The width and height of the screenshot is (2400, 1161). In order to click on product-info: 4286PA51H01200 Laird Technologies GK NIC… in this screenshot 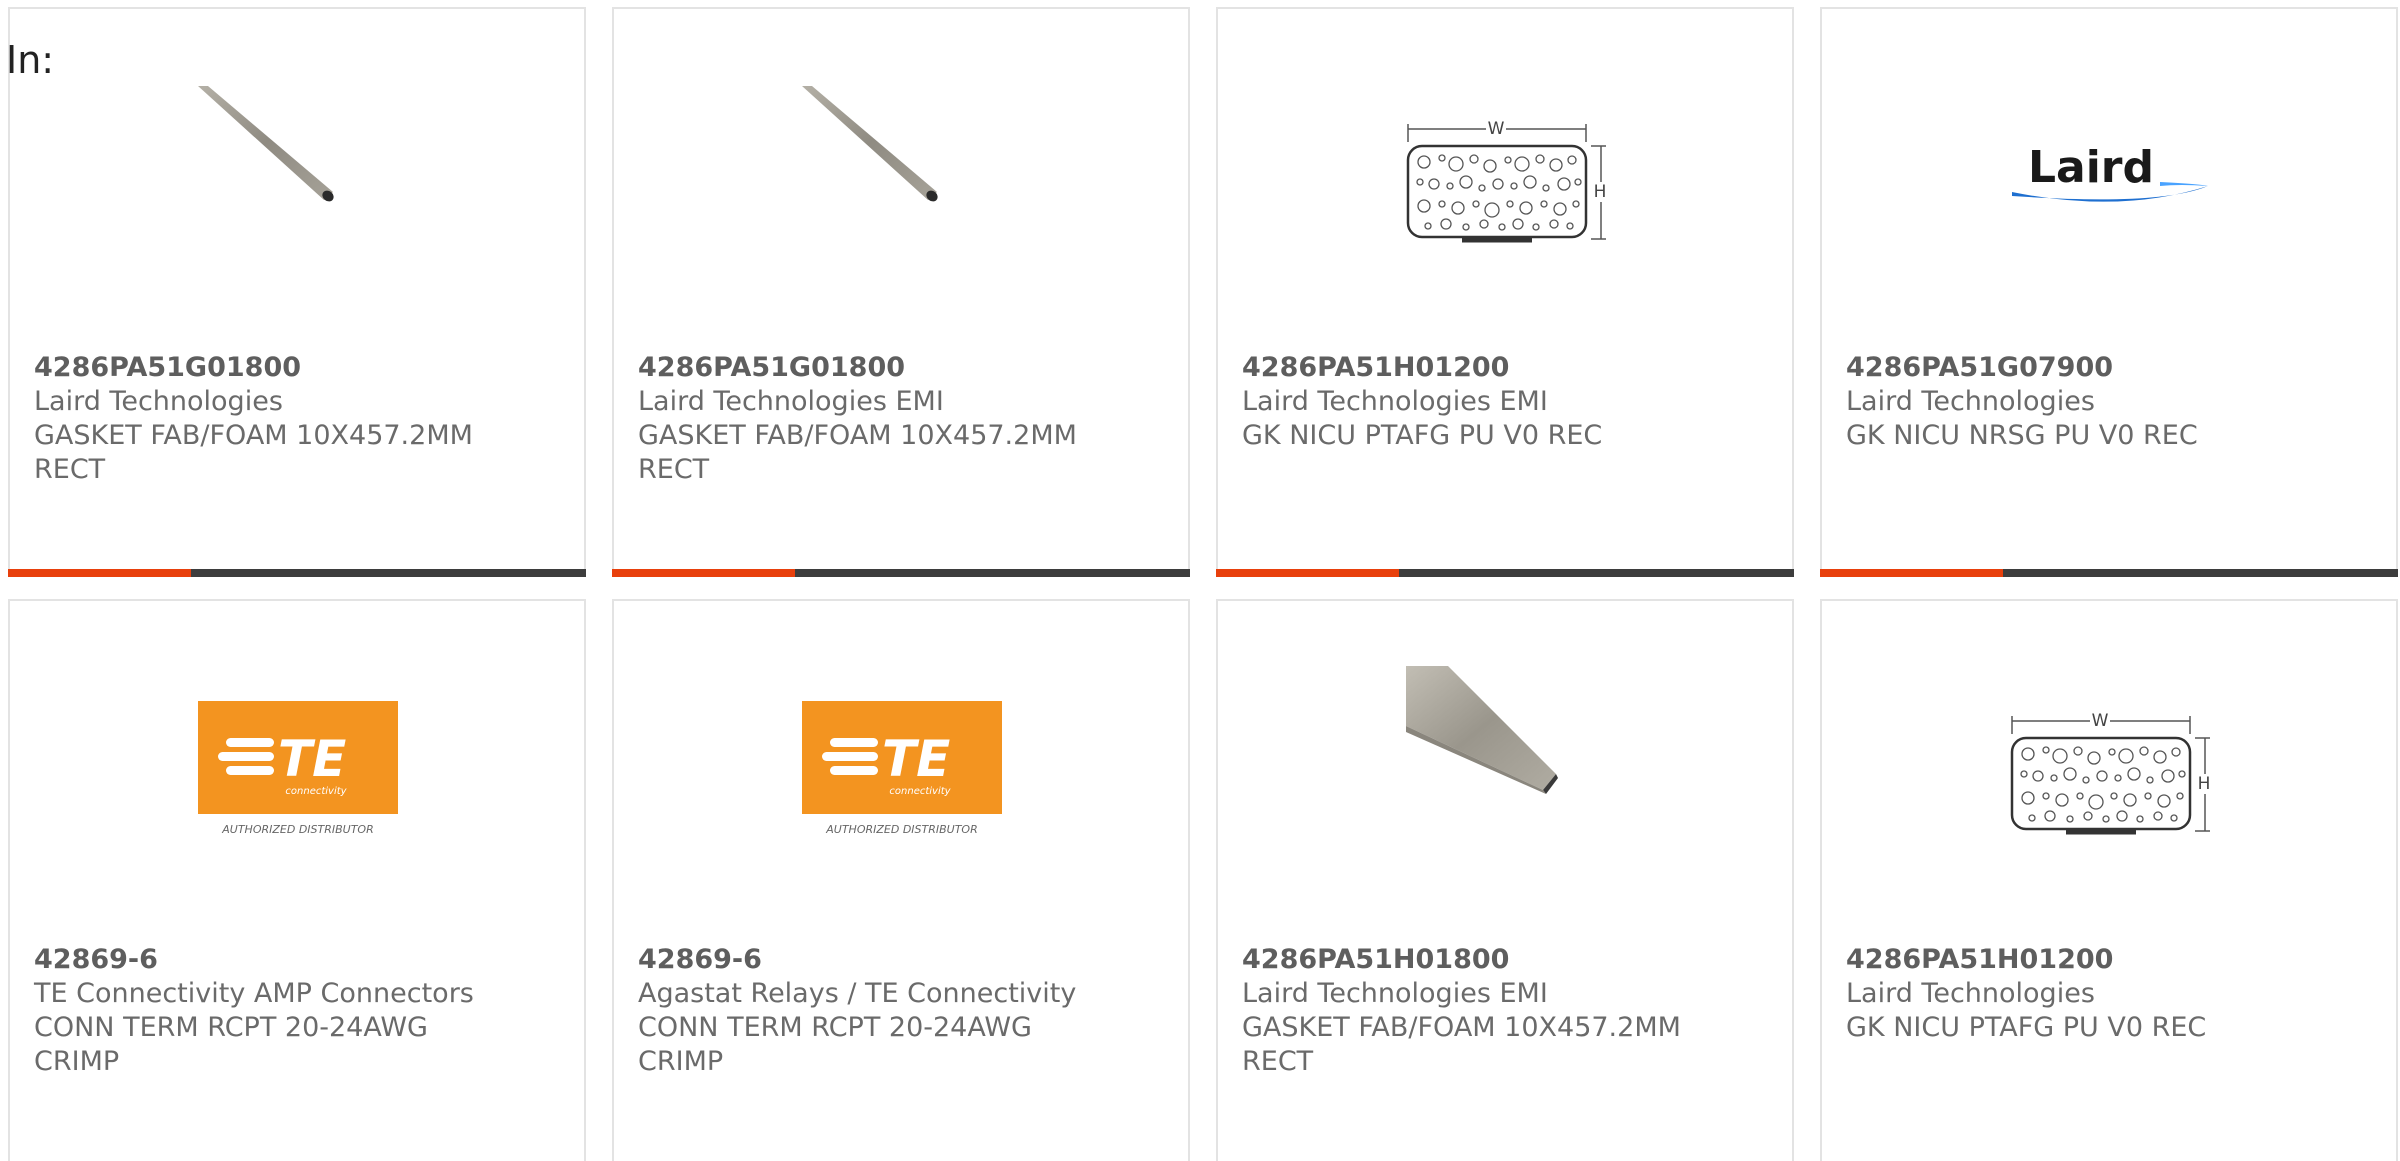, I will do `click(2116, 994)`.